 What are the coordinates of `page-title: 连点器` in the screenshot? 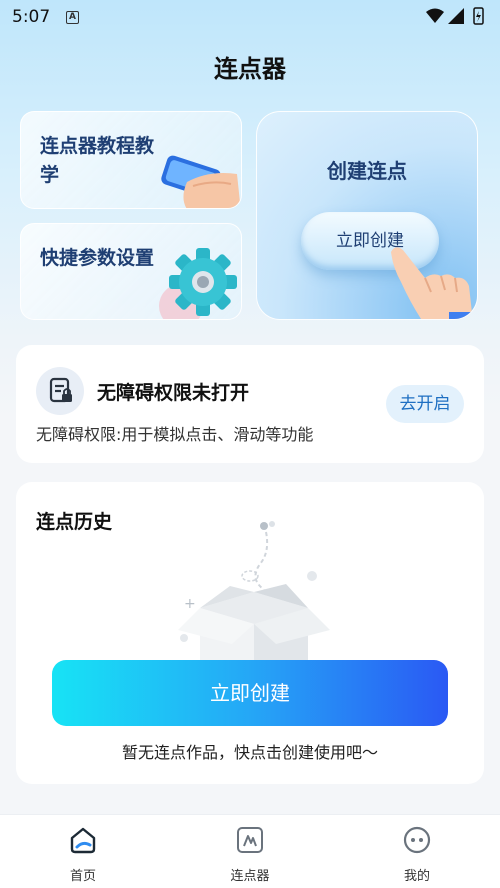 It's located at (250, 69).